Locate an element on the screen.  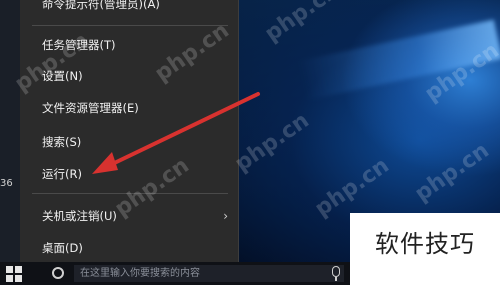
menu-item-label: 设置(N) is located at coordinates (62, 76).